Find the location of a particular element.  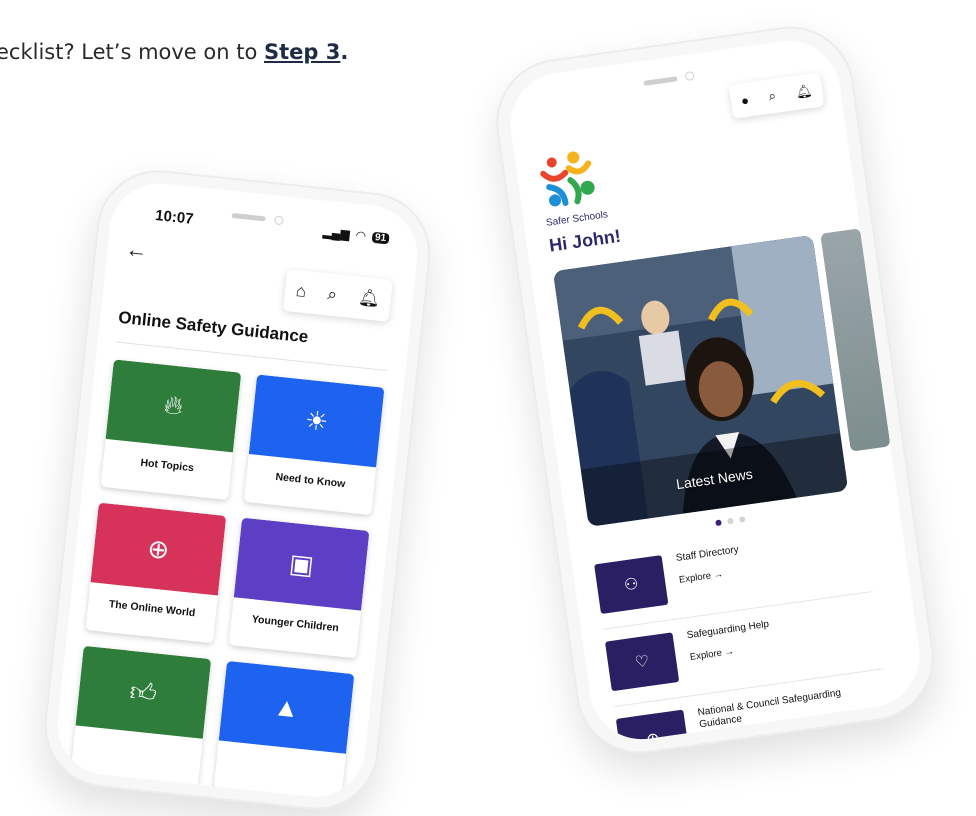

intro-text: ecklist? Let’s move on to Step 3. is located at coordinates (174, 52).